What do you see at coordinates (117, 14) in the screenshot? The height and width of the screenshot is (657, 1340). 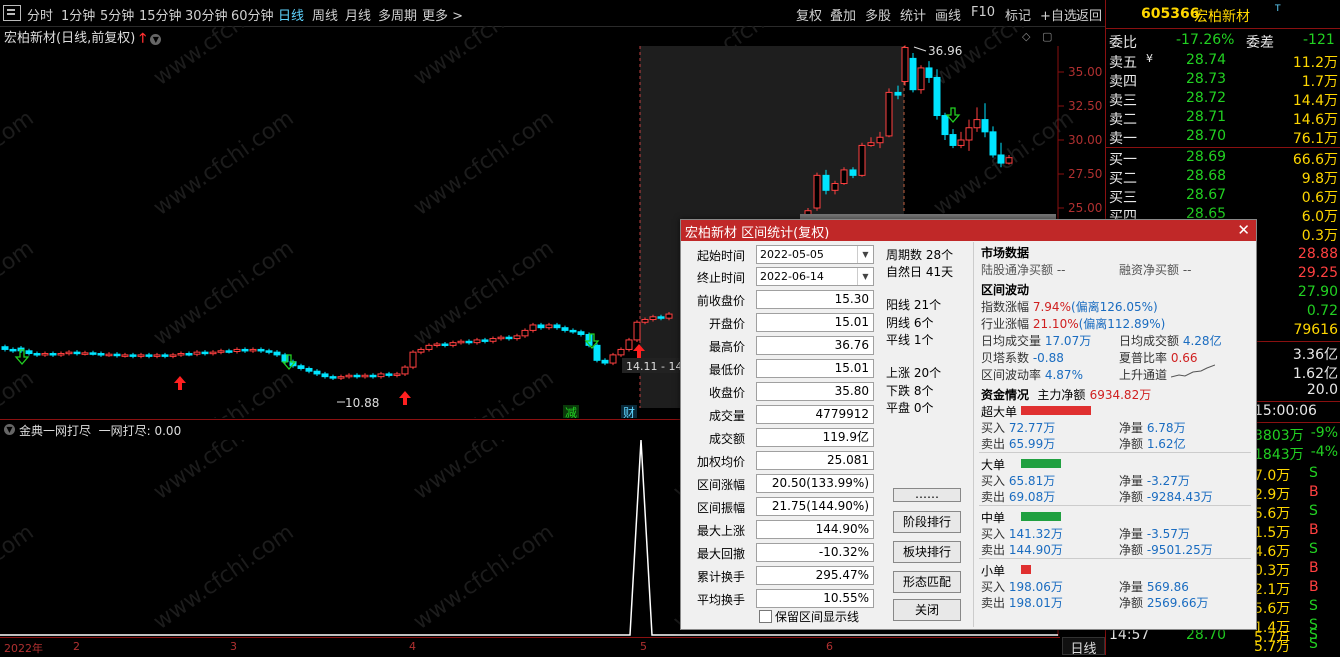 I see `period-tab-5min: 5分钟` at bounding box center [117, 14].